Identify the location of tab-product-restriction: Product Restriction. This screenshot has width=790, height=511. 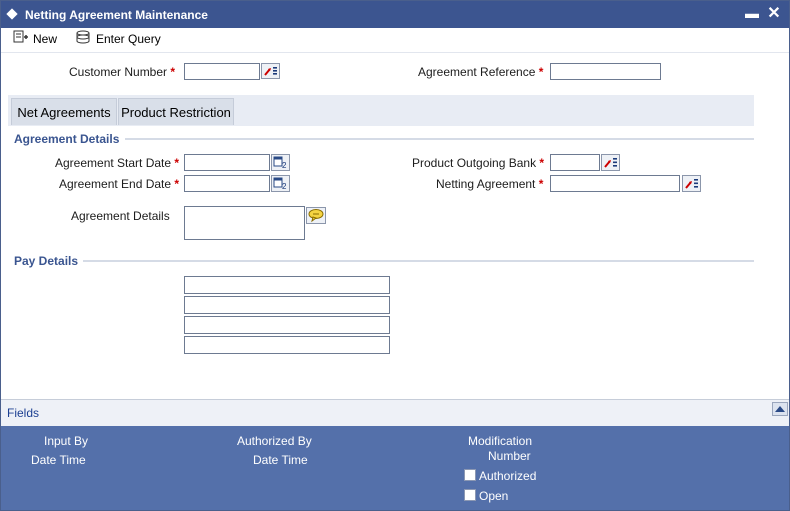
(176, 111).